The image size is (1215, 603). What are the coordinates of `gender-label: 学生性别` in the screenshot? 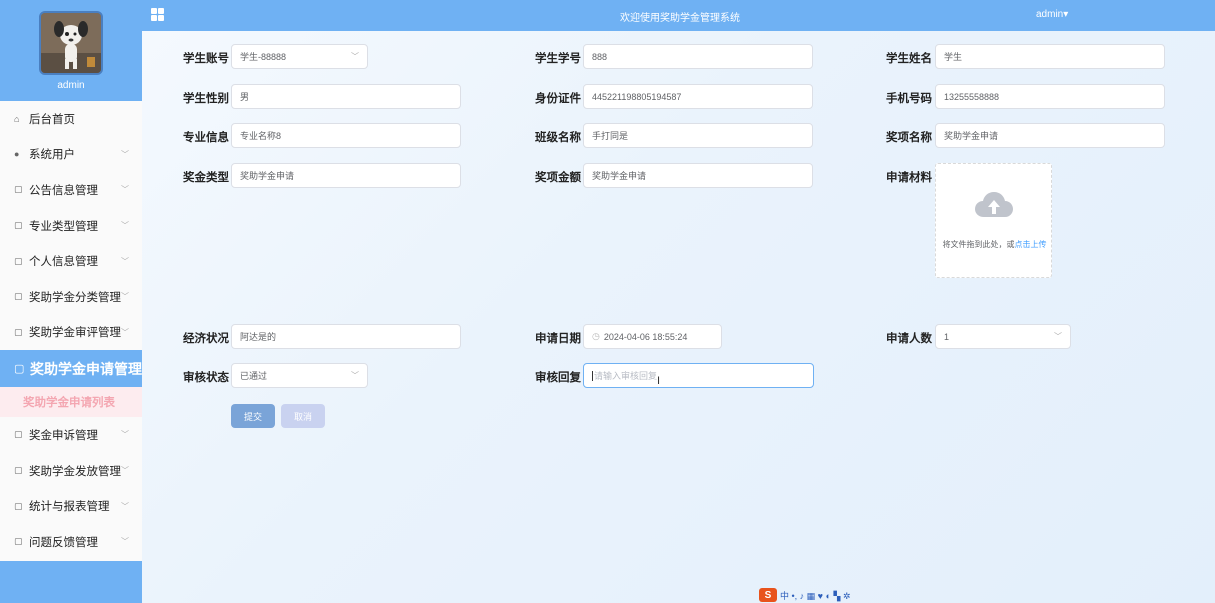 It's located at (206, 99).